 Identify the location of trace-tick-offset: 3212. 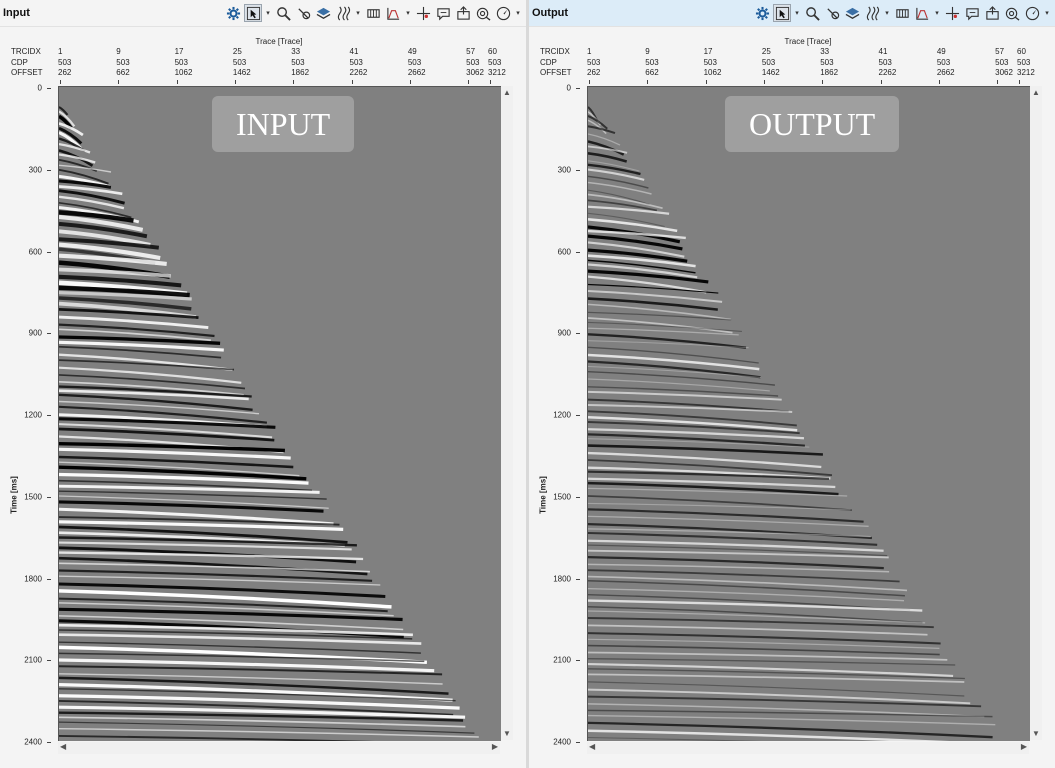
(1026, 72).